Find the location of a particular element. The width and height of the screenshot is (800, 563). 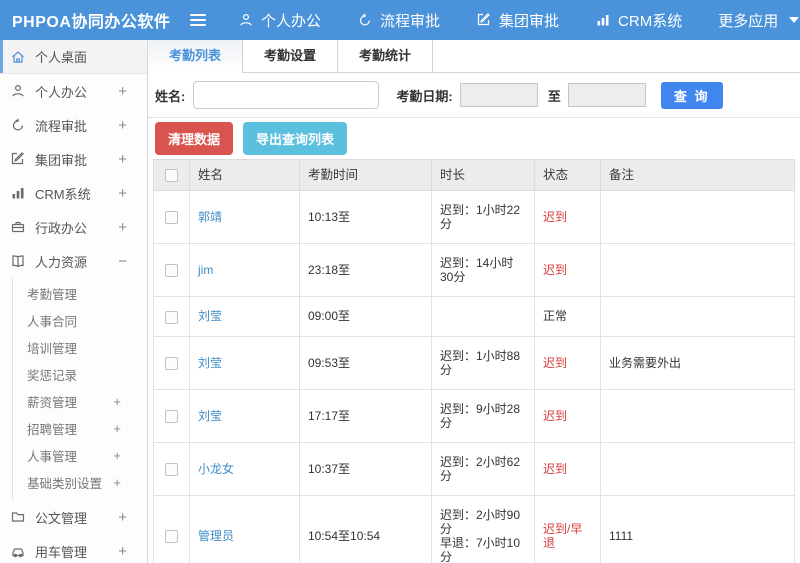

name-label: 姓名: is located at coordinates (170, 96).